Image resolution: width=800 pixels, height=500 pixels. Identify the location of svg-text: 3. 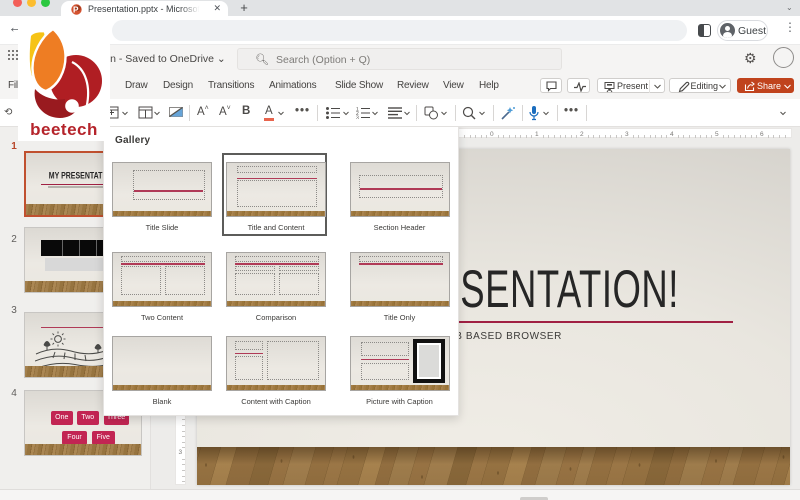
(357, 118).